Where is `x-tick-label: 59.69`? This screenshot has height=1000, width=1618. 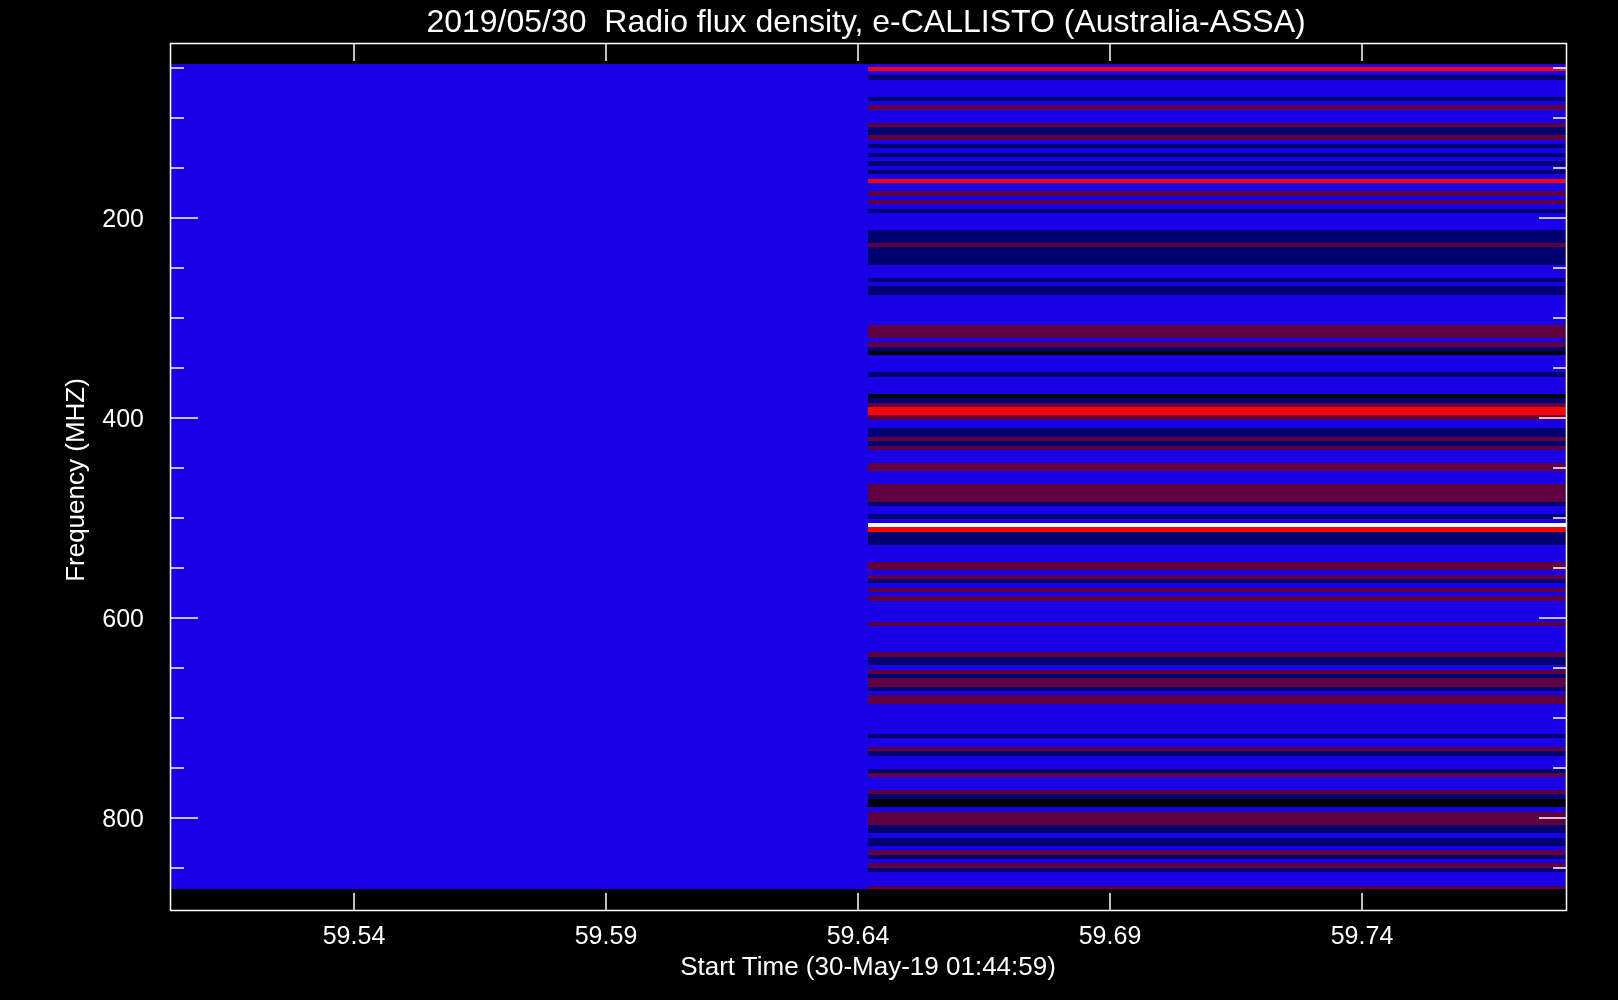 x-tick-label: 59.69 is located at coordinates (1110, 935).